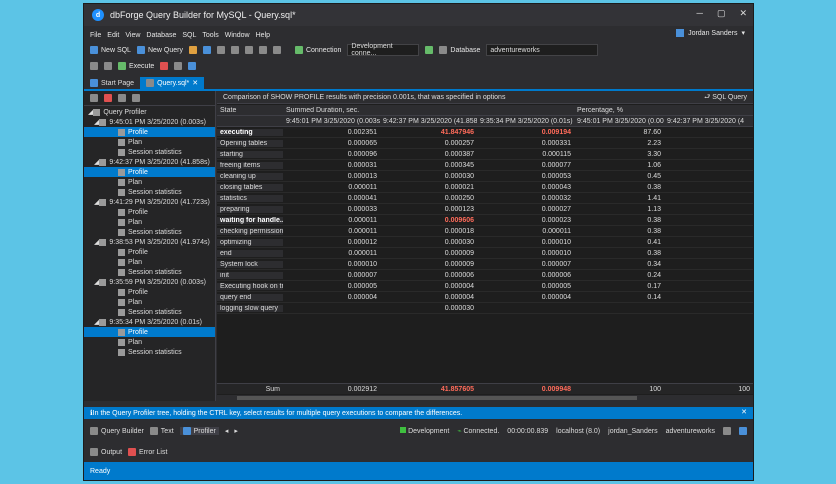 Image resolution: width=836 pixels, height=484 pixels. Describe the element at coordinates (122, 98) in the screenshot. I see `list-icon` at that location.